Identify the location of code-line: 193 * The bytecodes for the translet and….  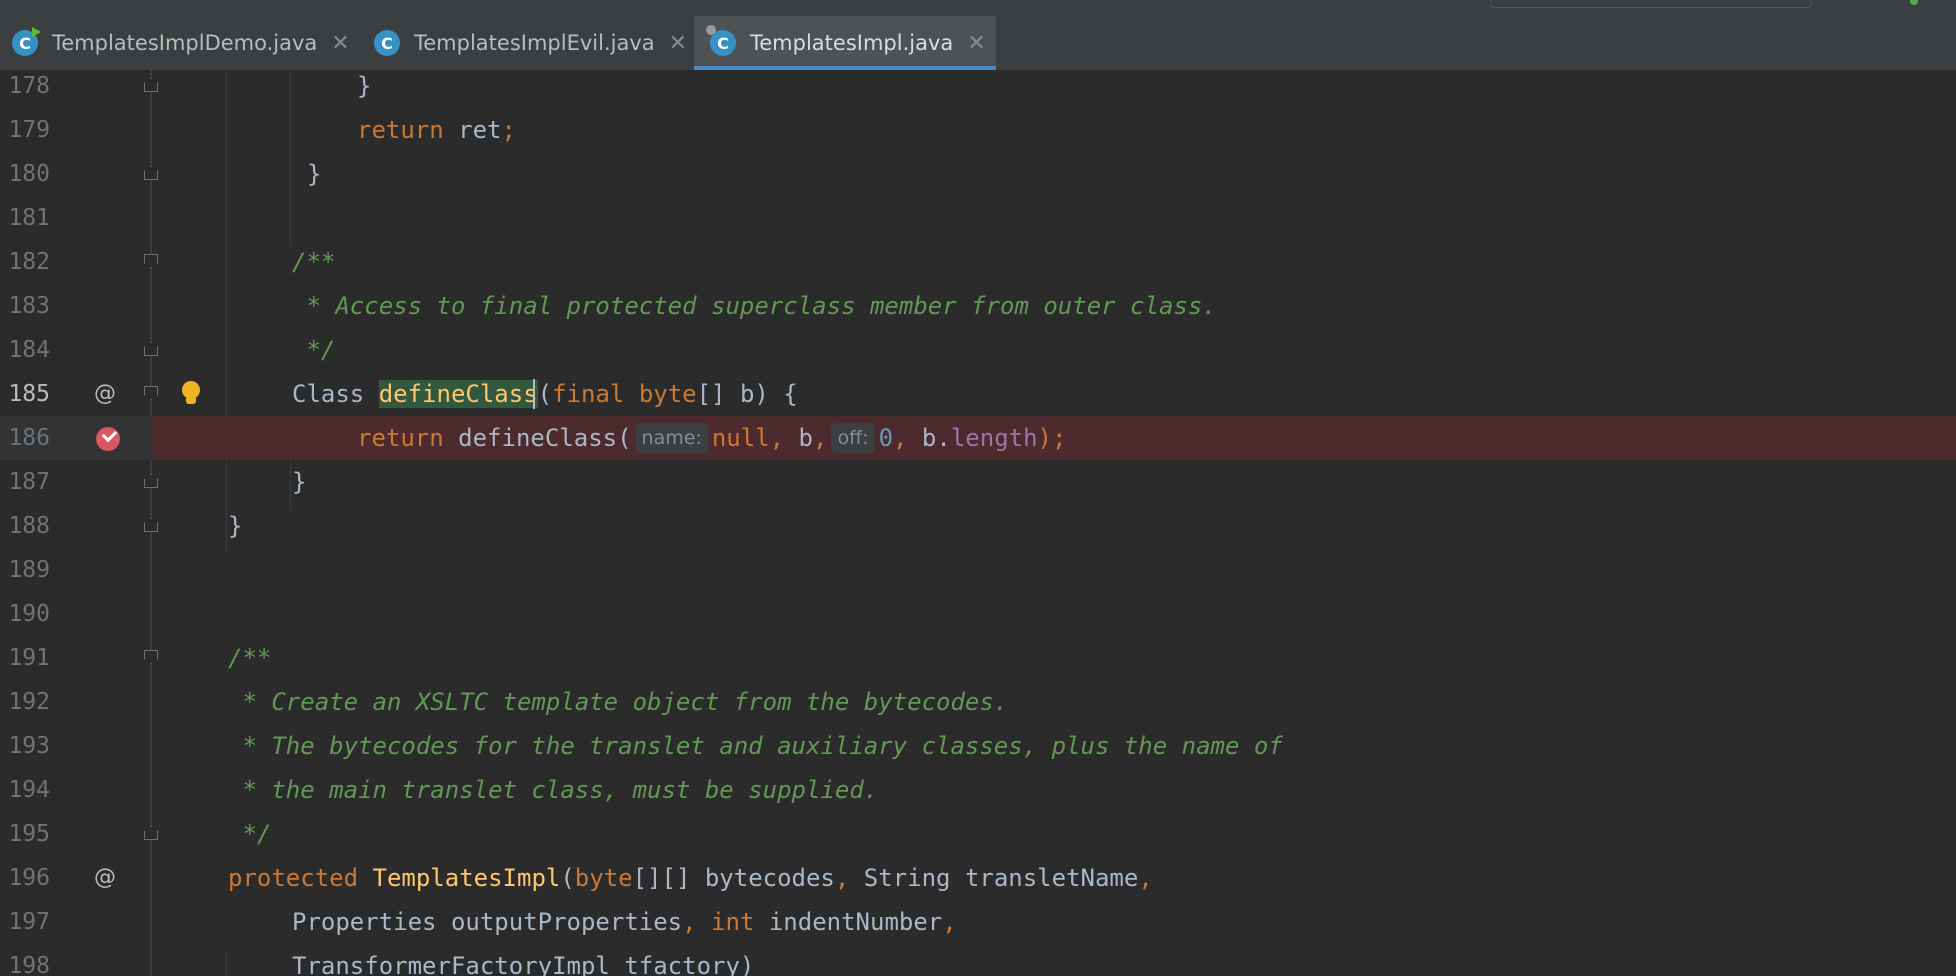
(978, 746).